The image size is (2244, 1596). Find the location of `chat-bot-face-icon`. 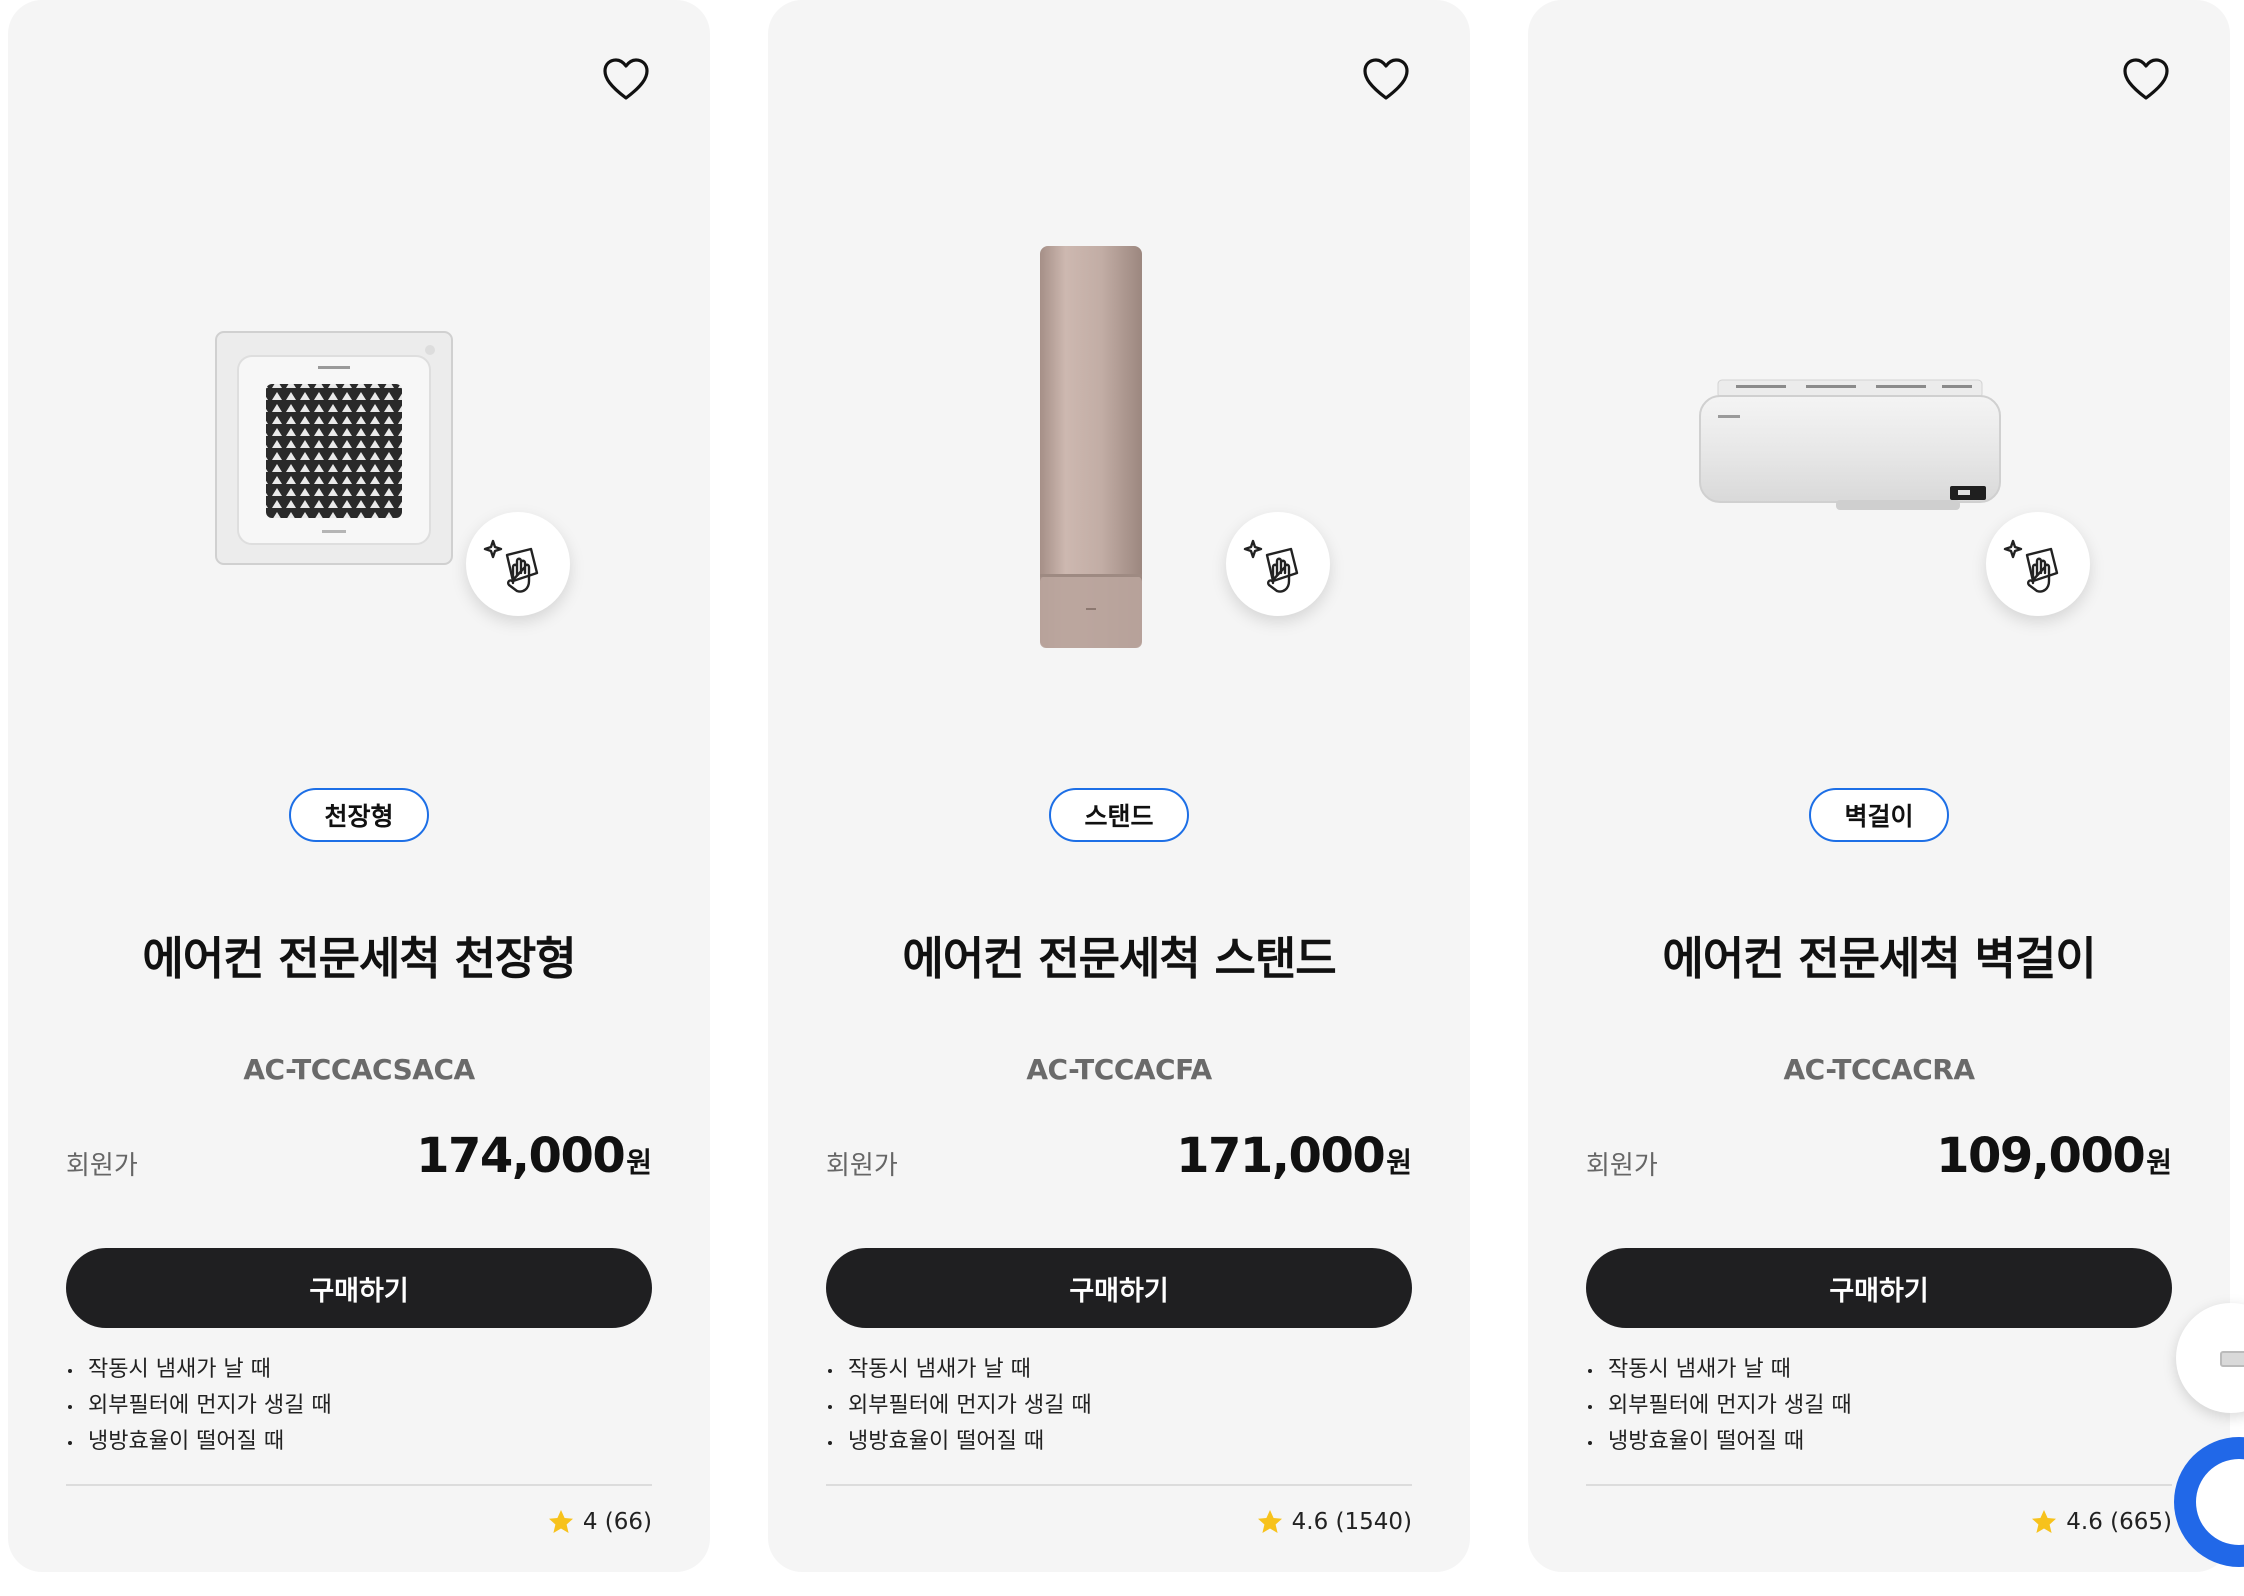

chat-bot-face-icon is located at coordinates (2220, 1502).